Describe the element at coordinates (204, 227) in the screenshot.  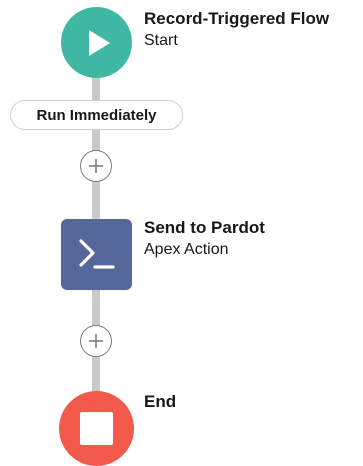
I see `action-node-title: Send to Pardot` at that location.